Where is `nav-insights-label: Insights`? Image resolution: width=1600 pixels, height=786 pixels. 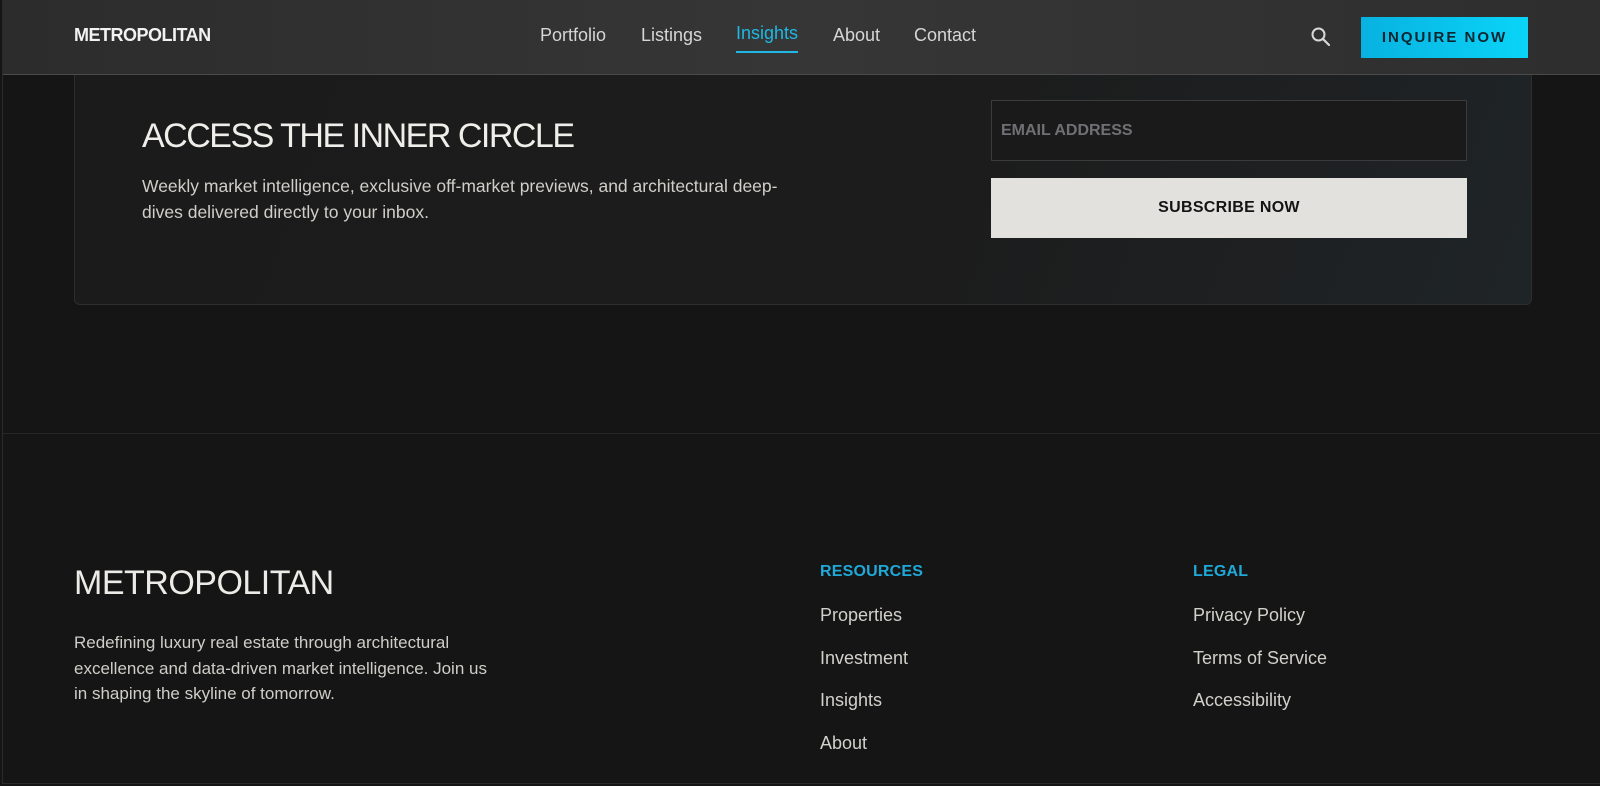 nav-insights-label: Insights is located at coordinates (767, 33).